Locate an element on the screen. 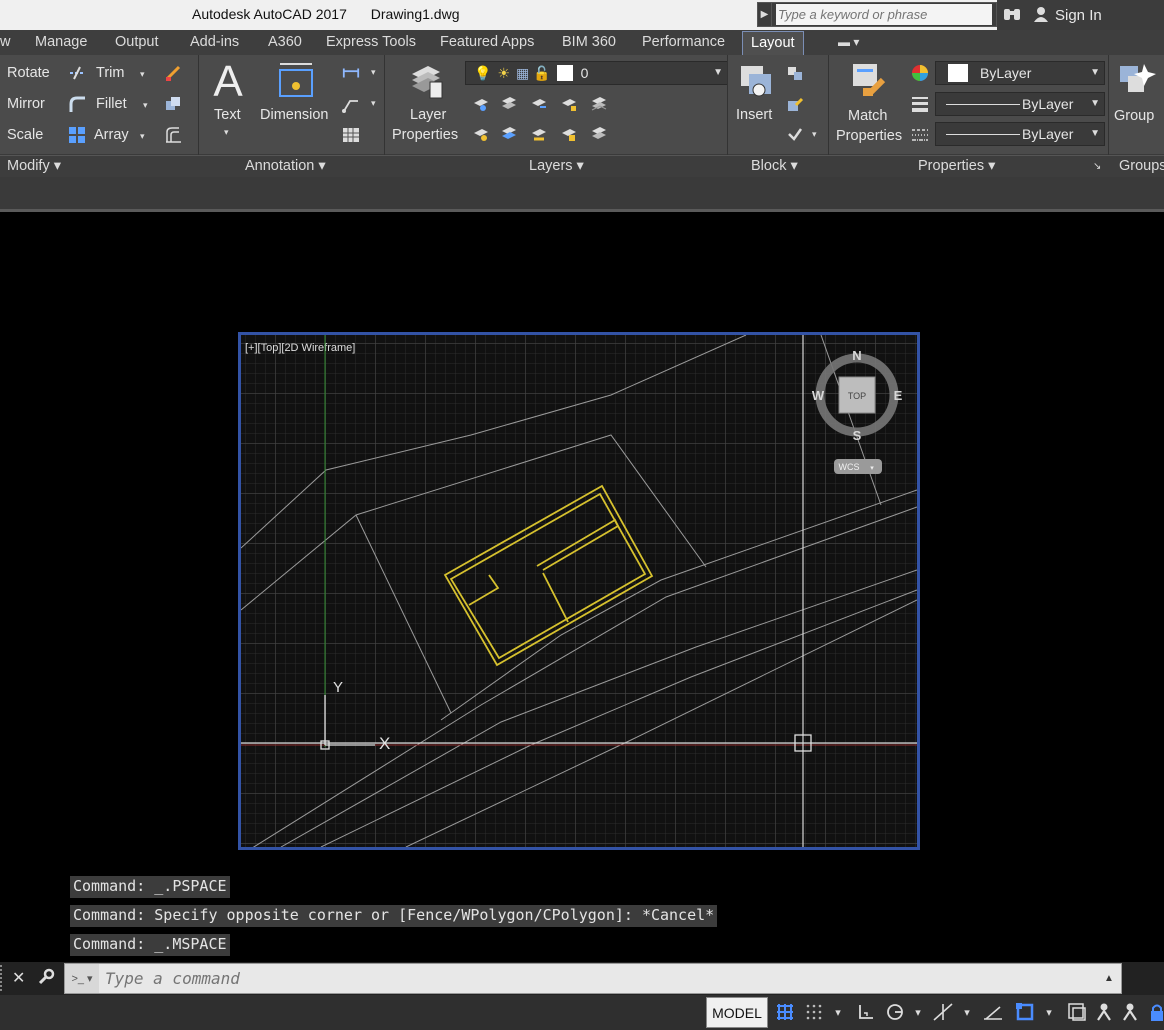 The height and width of the screenshot is (1030, 1164). annotation-panel-title: Annotation ▾ is located at coordinates (285, 166).